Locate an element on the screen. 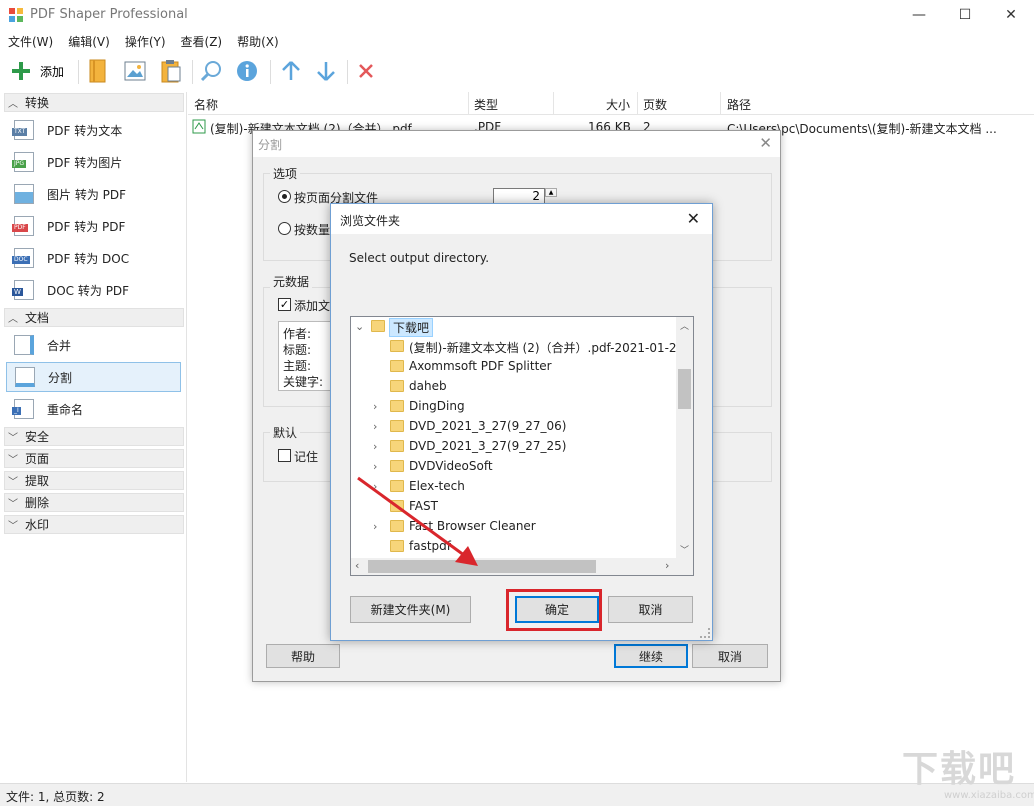 This screenshot has height=806, width=1034. search-button is located at coordinates (211, 71).